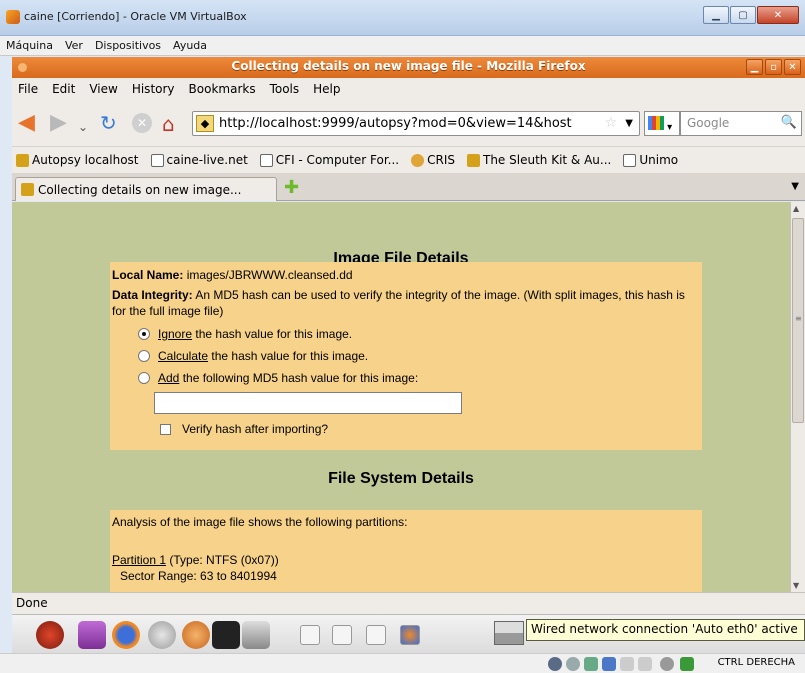 The image size is (805, 673). What do you see at coordinates (222, 89) in the screenshot?
I see `menu-bookmarks: Bookmarks` at bounding box center [222, 89].